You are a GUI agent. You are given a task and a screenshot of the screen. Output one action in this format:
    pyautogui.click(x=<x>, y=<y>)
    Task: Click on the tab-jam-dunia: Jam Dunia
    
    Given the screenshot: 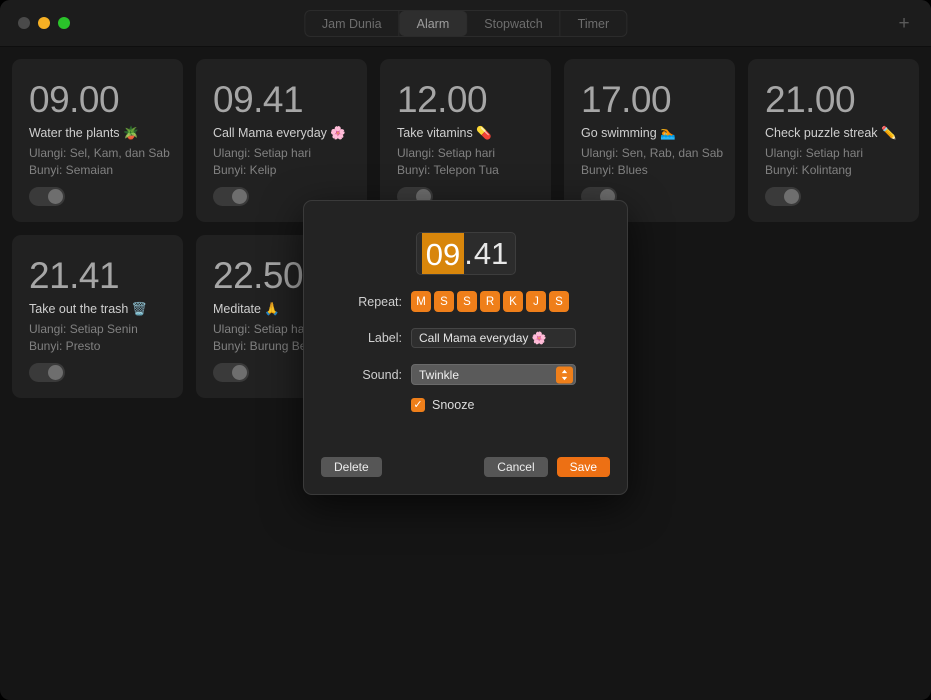 What is the action you would take?
    pyautogui.click(x=352, y=23)
    